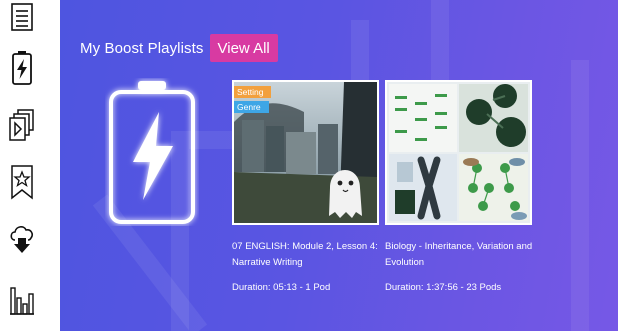  I want to click on playlist-thumbnail, so click(458, 152).